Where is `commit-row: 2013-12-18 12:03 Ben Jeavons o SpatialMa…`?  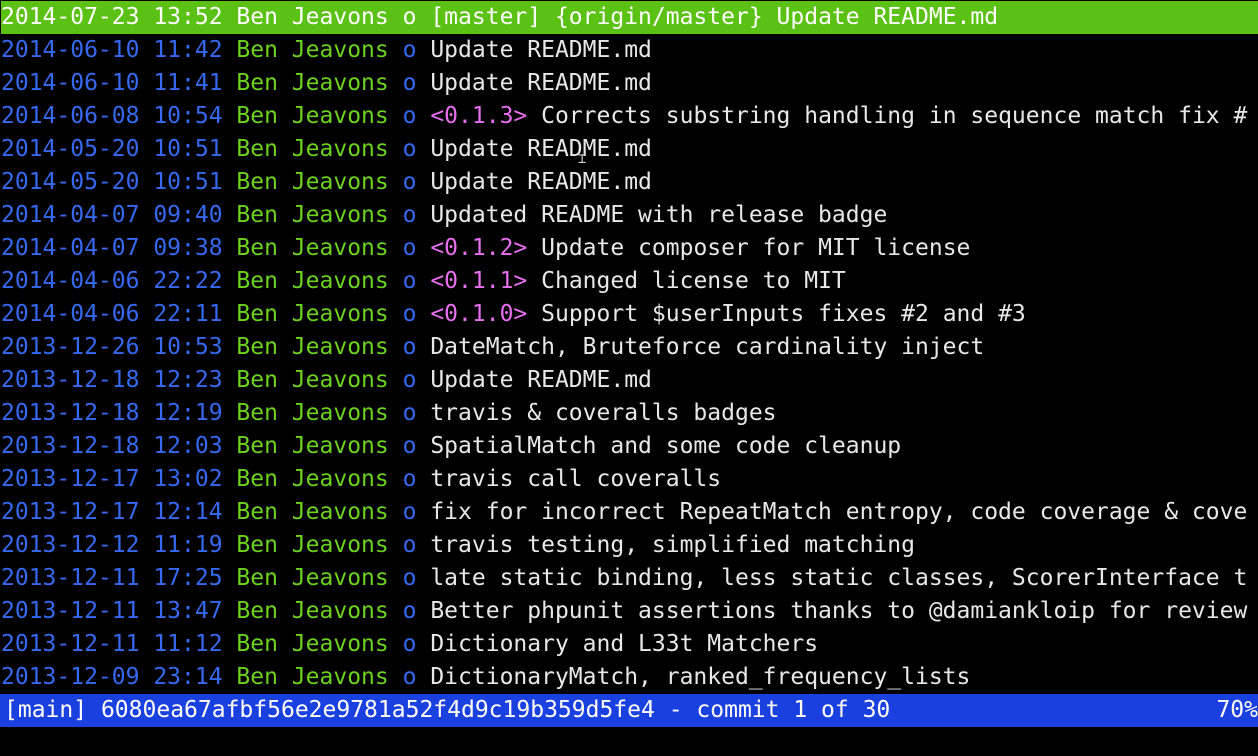
commit-row: 2013-12-18 12:03 Ben Jeavons o SpatialMa… is located at coordinates (629, 446).